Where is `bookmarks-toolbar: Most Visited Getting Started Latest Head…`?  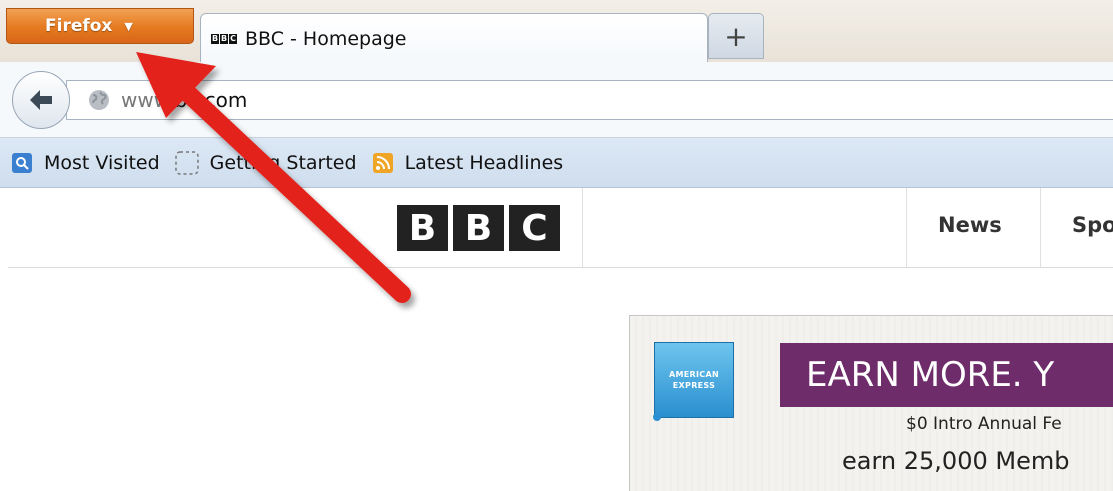 bookmarks-toolbar: Most Visited Getting Started Latest Head… is located at coordinates (556, 163).